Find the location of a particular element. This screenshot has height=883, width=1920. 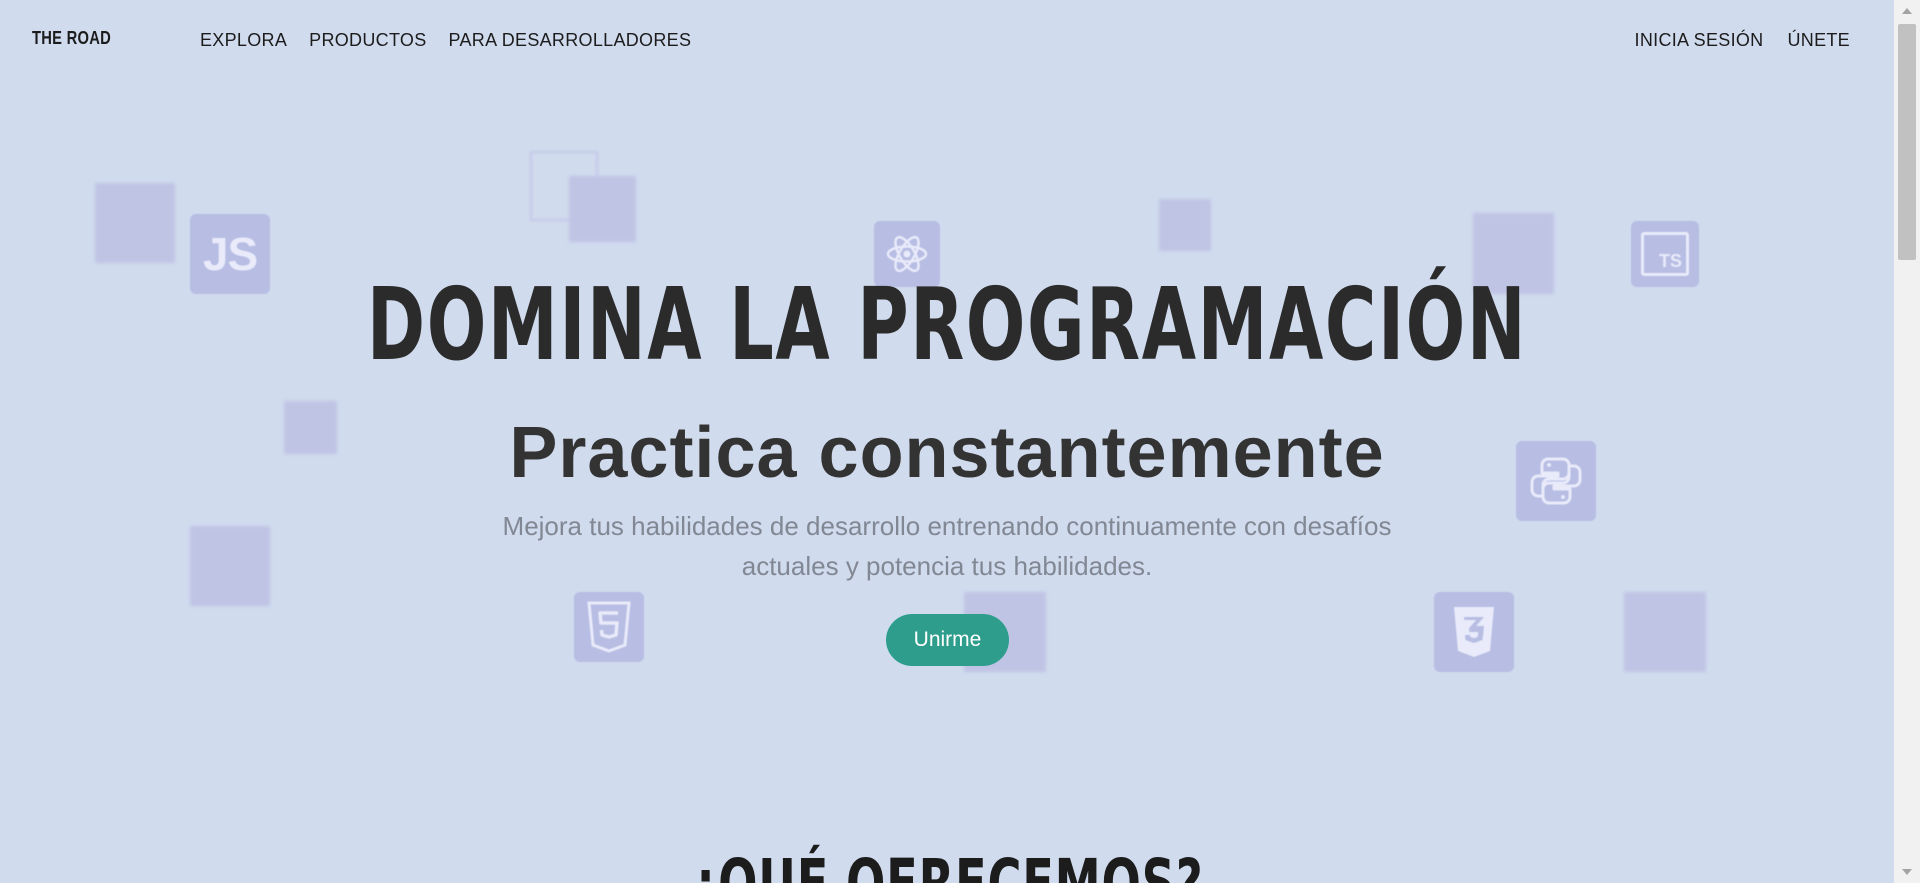

section-title: ¿QUÉ OFRECEMOS? is located at coordinates (946, 864).